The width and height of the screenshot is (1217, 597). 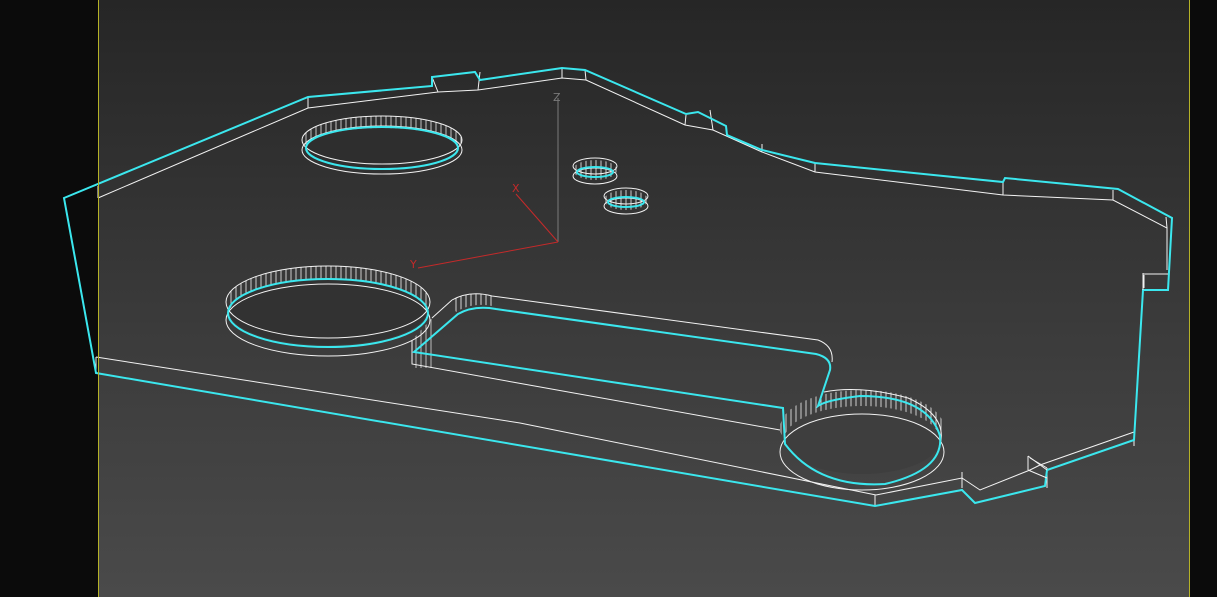 What do you see at coordinates (537, 218) in the screenshot?
I see `x-axis-line` at bounding box center [537, 218].